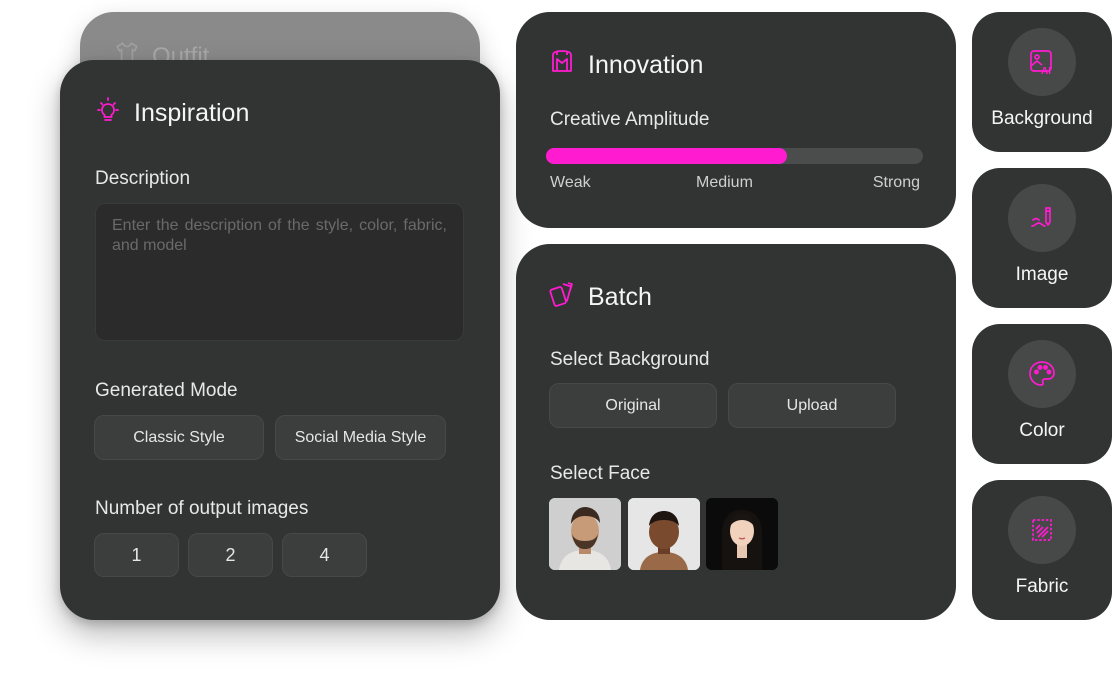  I want to click on tick-medium: Medium, so click(724, 182).